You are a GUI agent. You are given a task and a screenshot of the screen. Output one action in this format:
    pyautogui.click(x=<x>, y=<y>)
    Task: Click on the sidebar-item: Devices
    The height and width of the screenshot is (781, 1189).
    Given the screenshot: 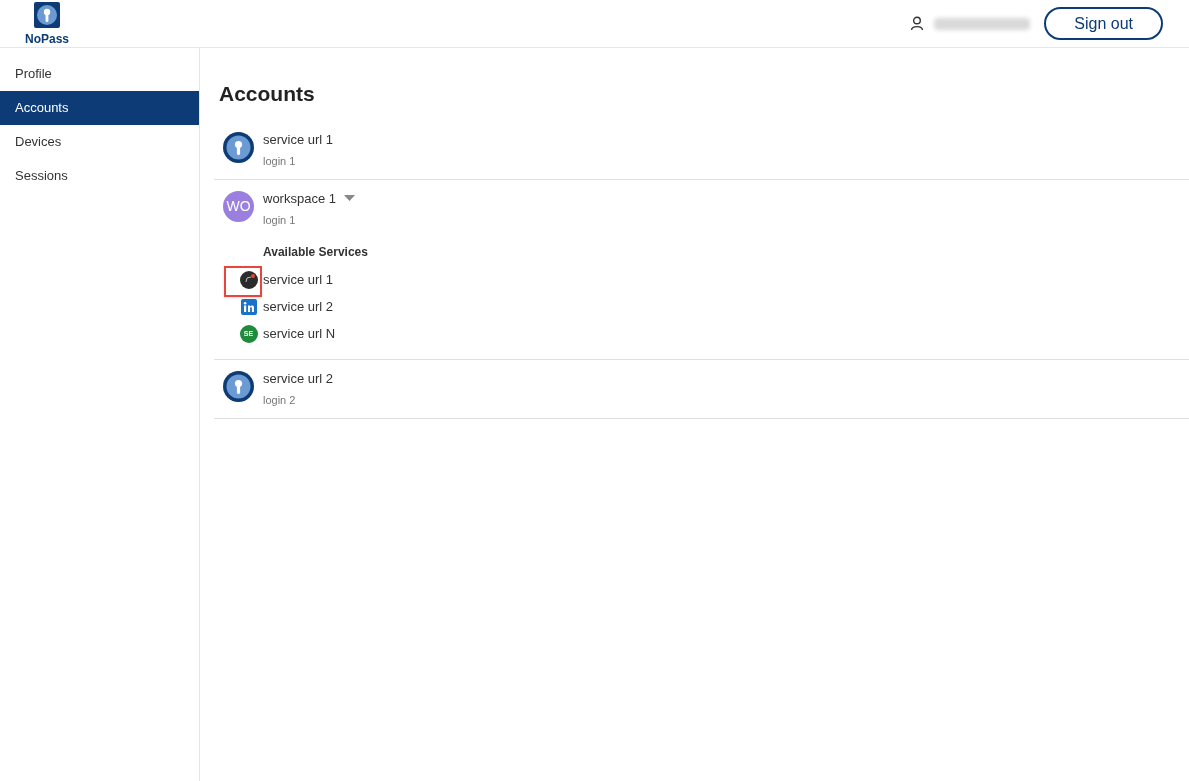 What is the action you would take?
    pyautogui.click(x=99, y=142)
    